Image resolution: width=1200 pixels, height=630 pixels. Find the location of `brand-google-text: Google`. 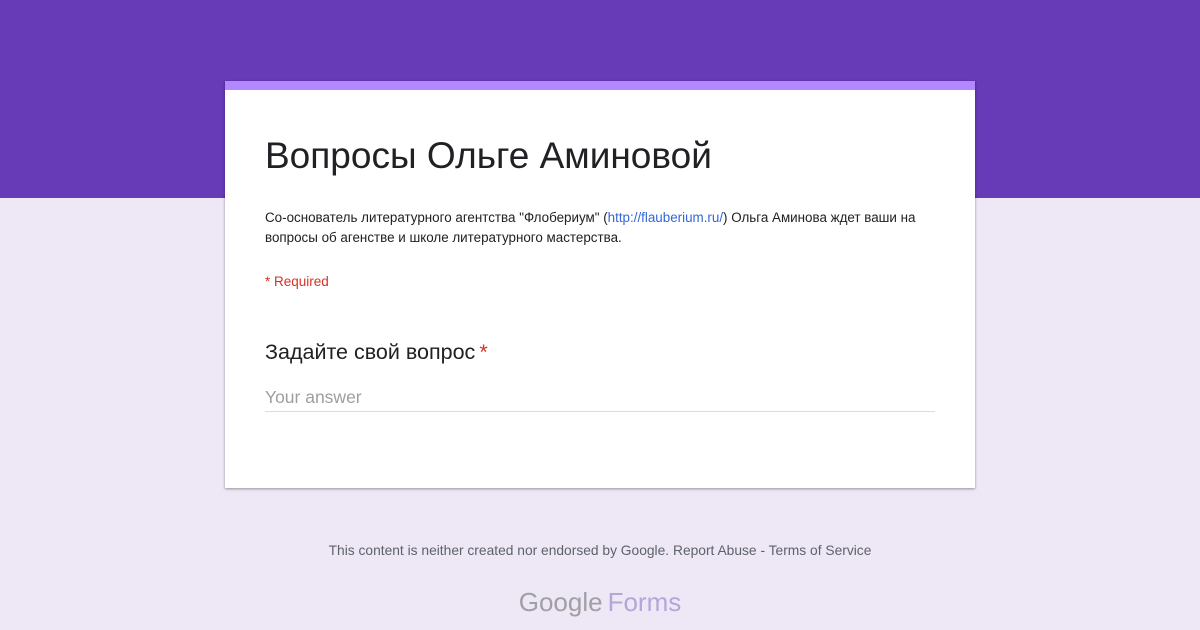

brand-google-text: Google is located at coordinates (560, 602).